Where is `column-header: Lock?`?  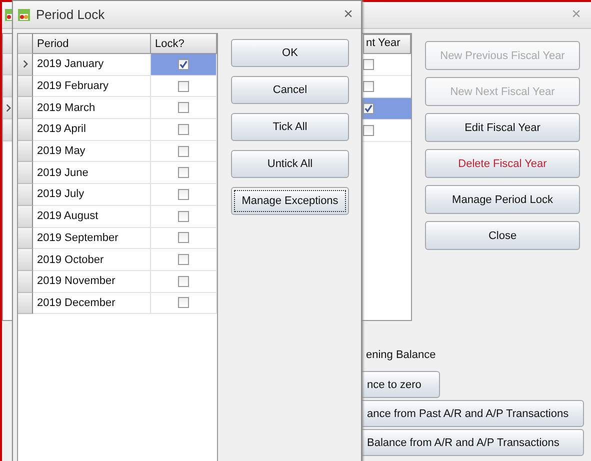
column-header: Lock? is located at coordinates (184, 44).